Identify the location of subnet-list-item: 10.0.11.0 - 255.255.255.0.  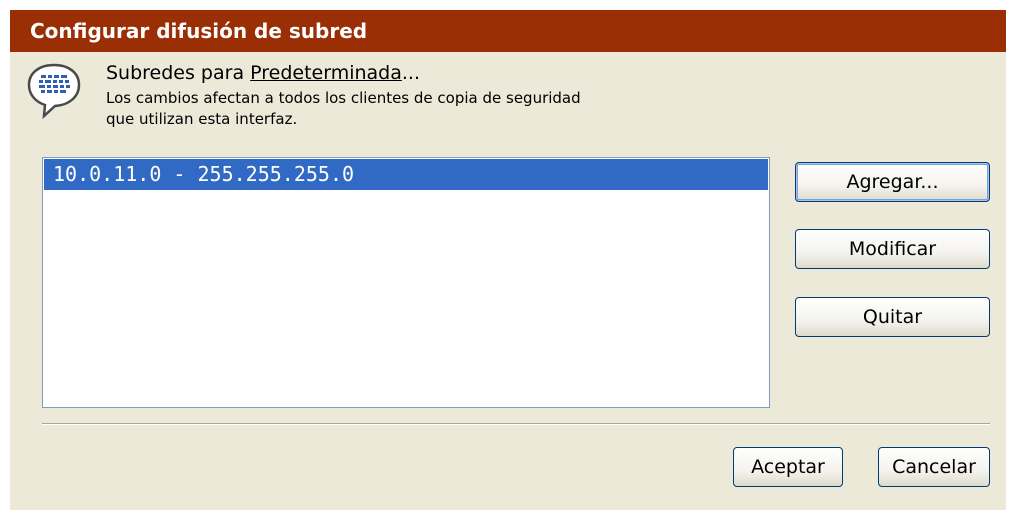
(406, 174).